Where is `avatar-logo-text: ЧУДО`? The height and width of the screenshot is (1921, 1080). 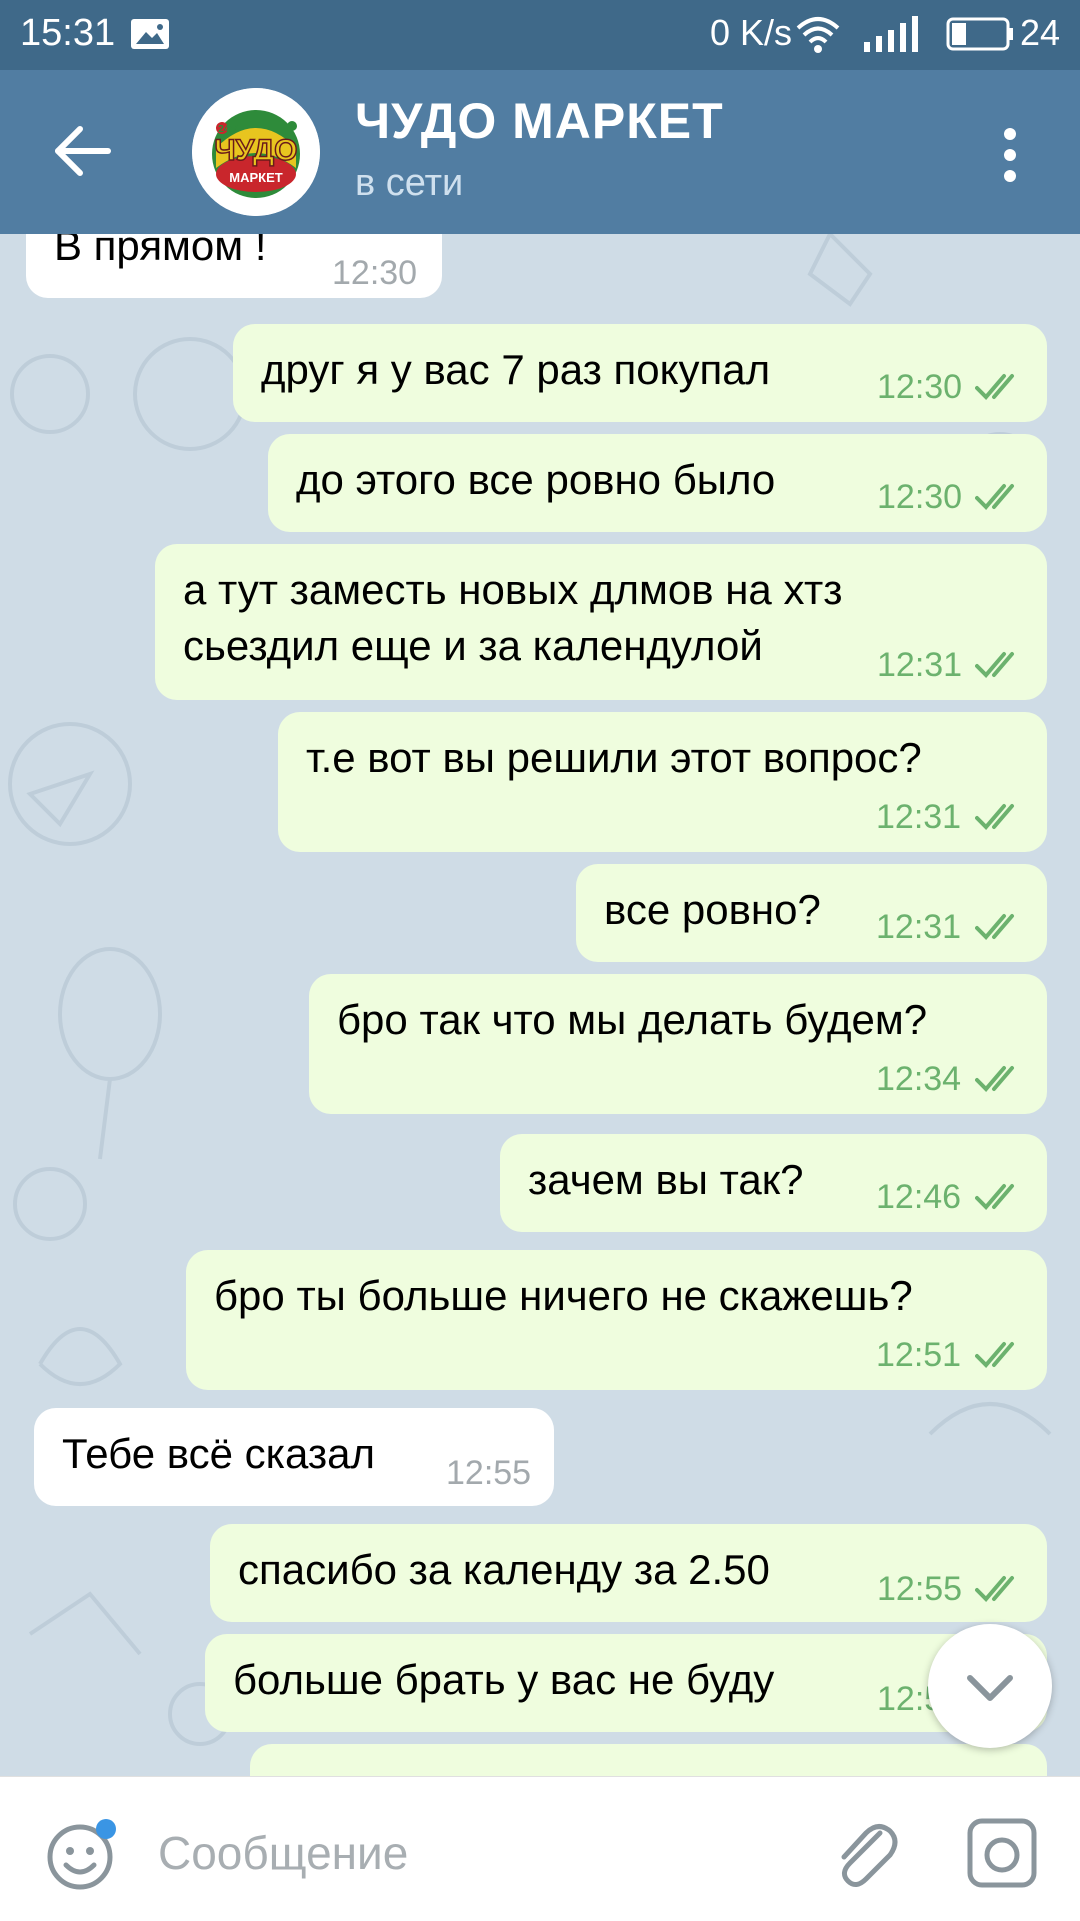 avatar-logo-text: ЧУДО is located at coordinates (256, 150).